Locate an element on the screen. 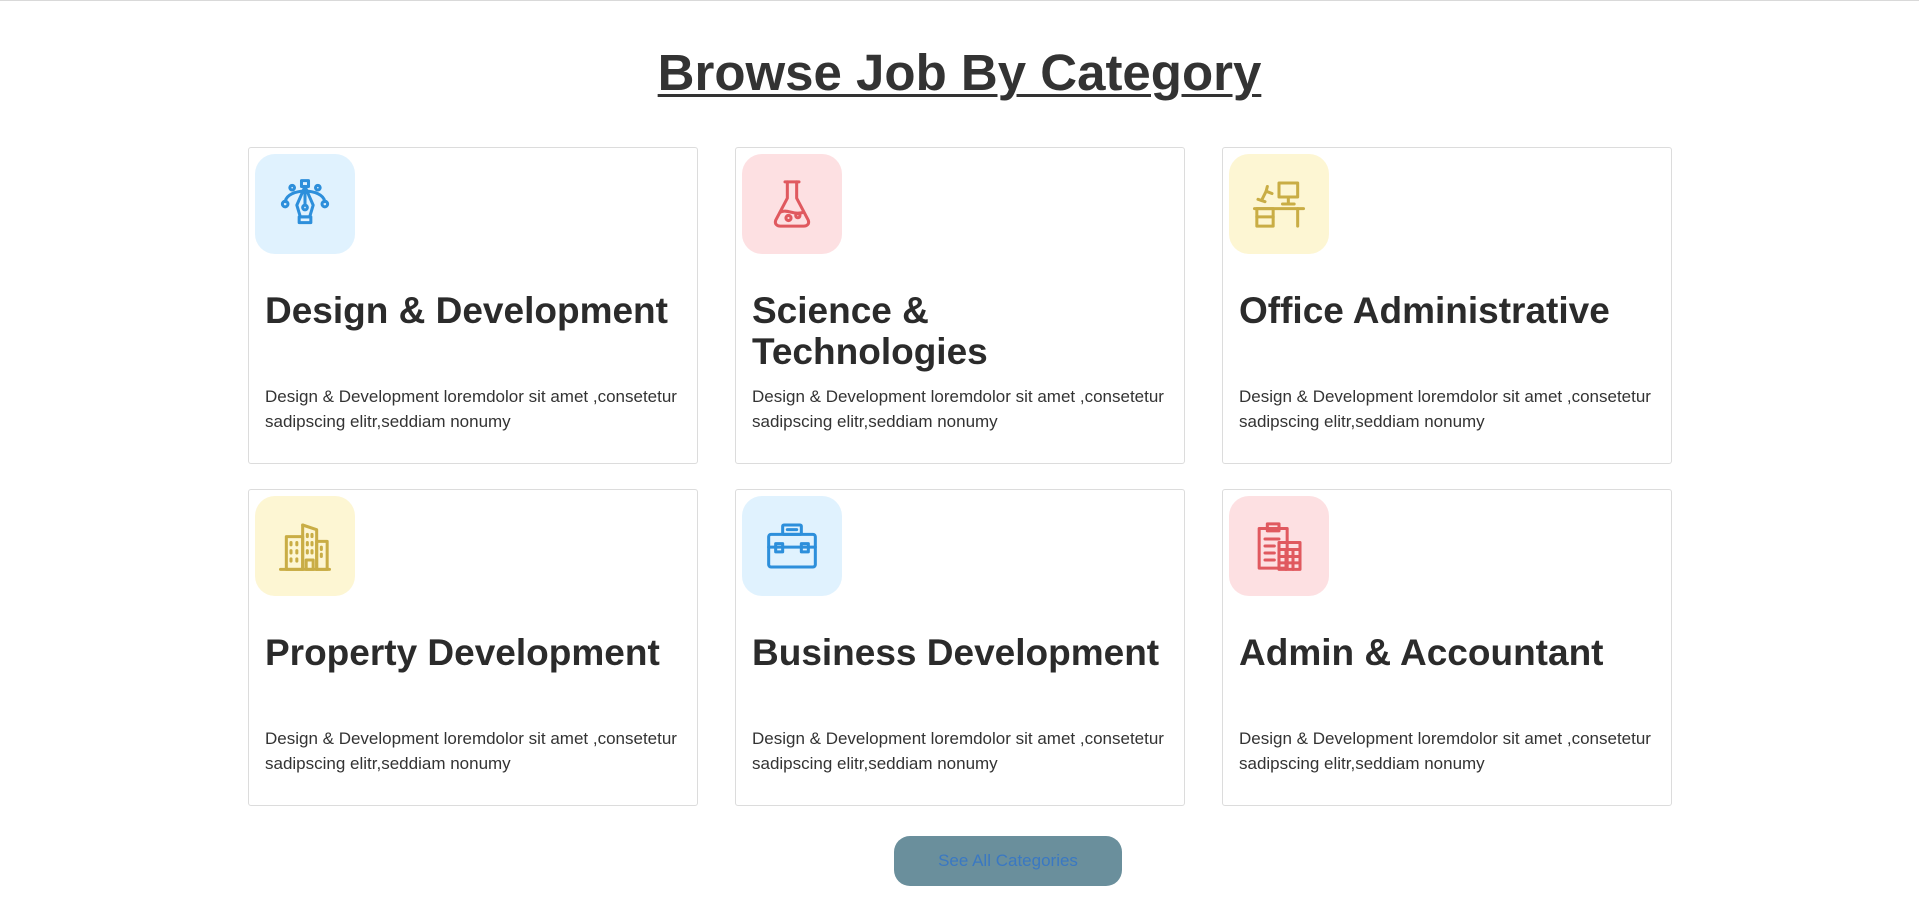 Image resolution: width=1919 pixels, height=901 pixels. category-title: Design & Development is located at coordinates (466, 310).